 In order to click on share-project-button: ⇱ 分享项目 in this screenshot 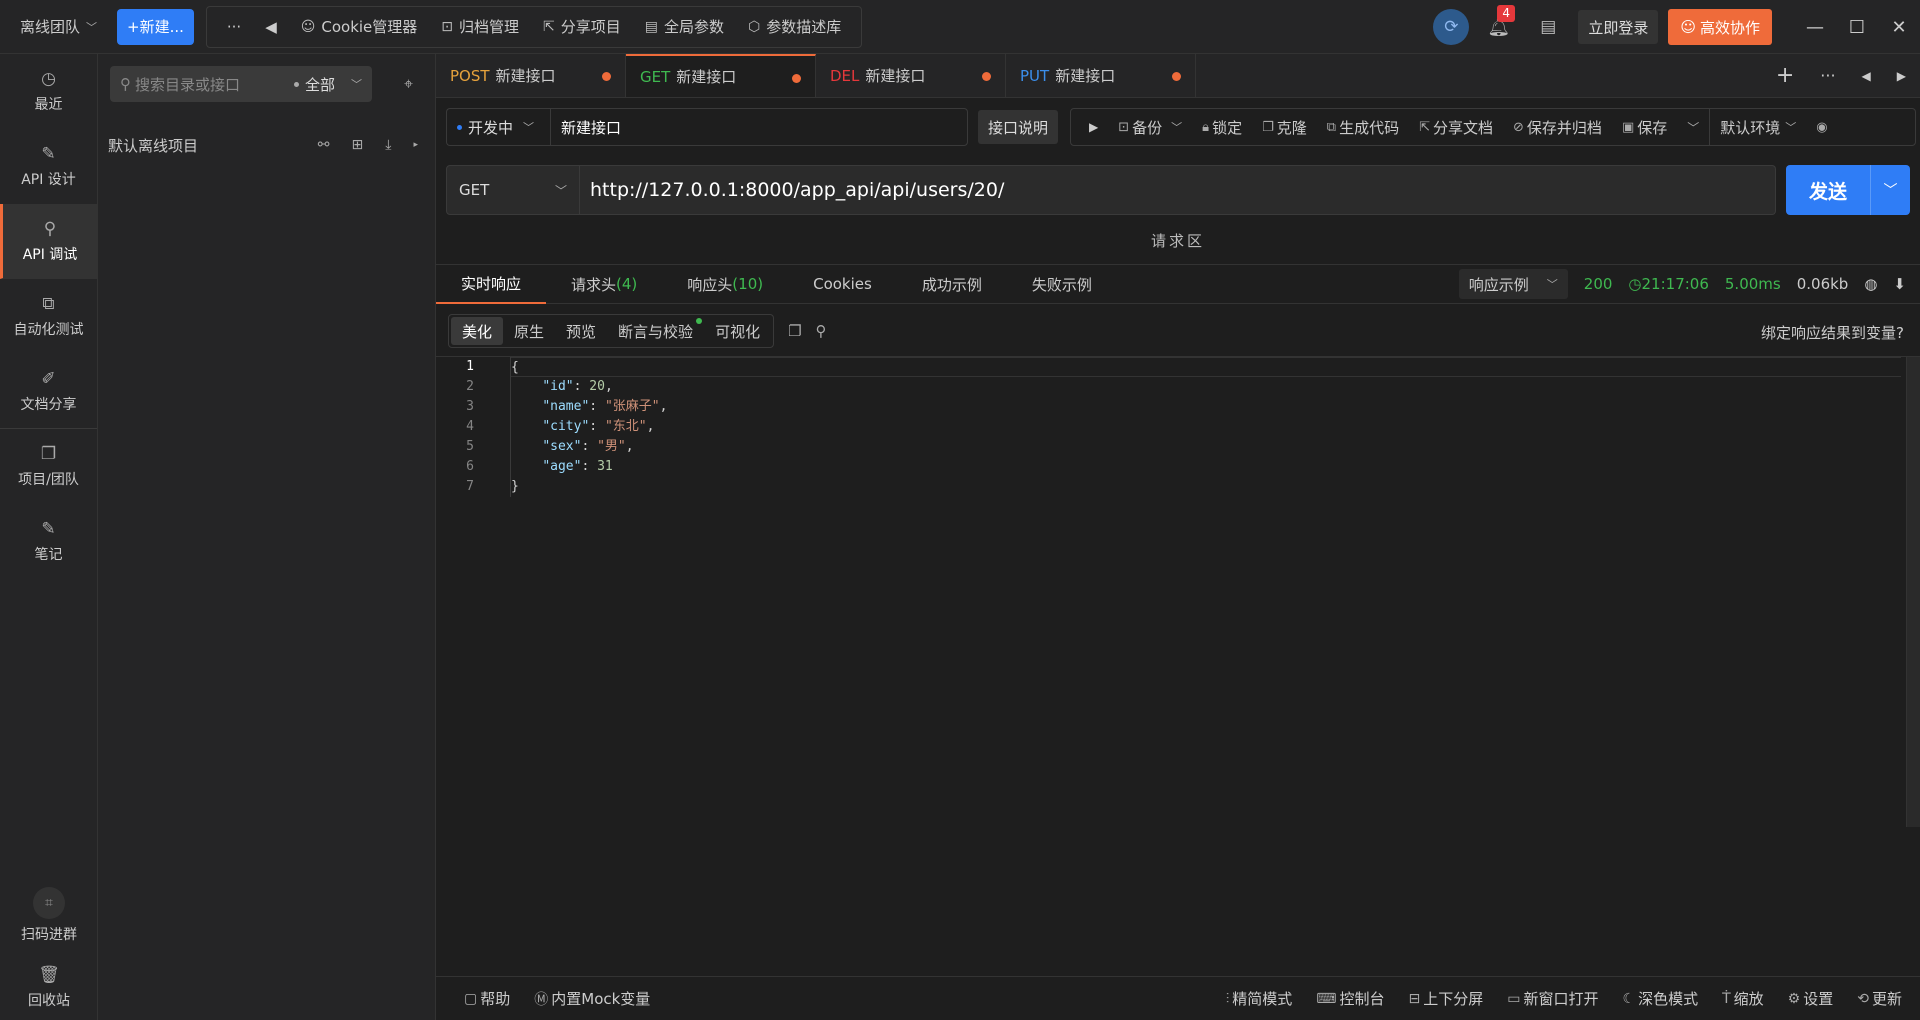, I will do `click(582, 27)`.